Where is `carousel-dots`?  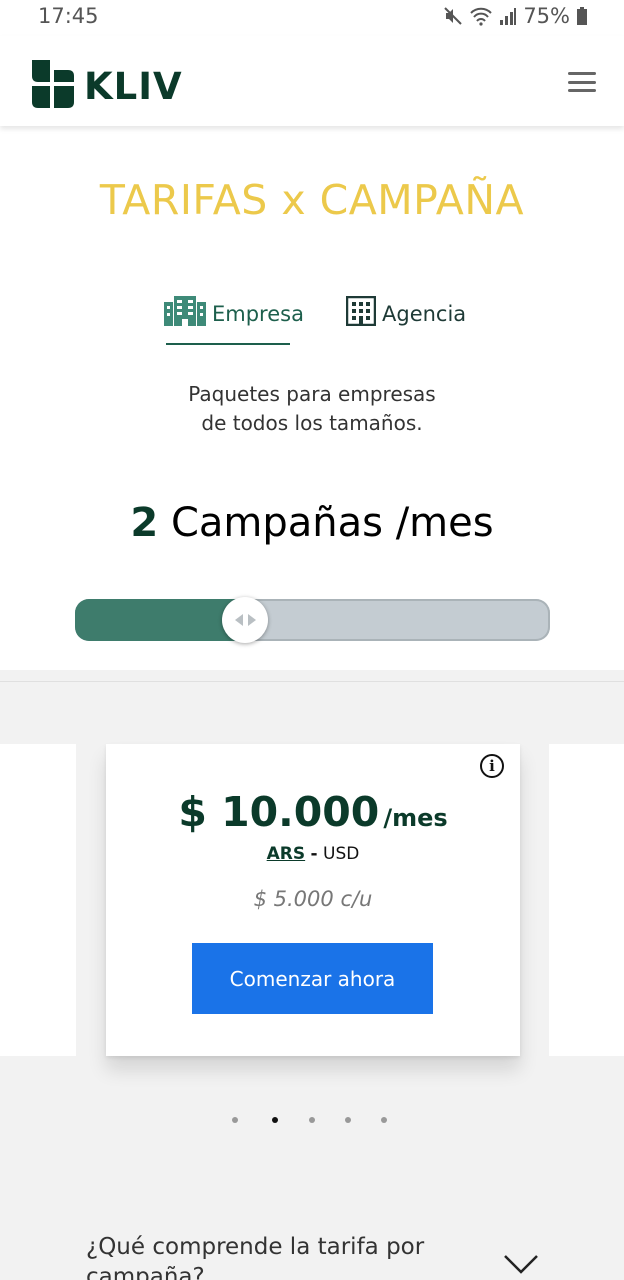
carousel-dots is located at coordinates (312, 1122).